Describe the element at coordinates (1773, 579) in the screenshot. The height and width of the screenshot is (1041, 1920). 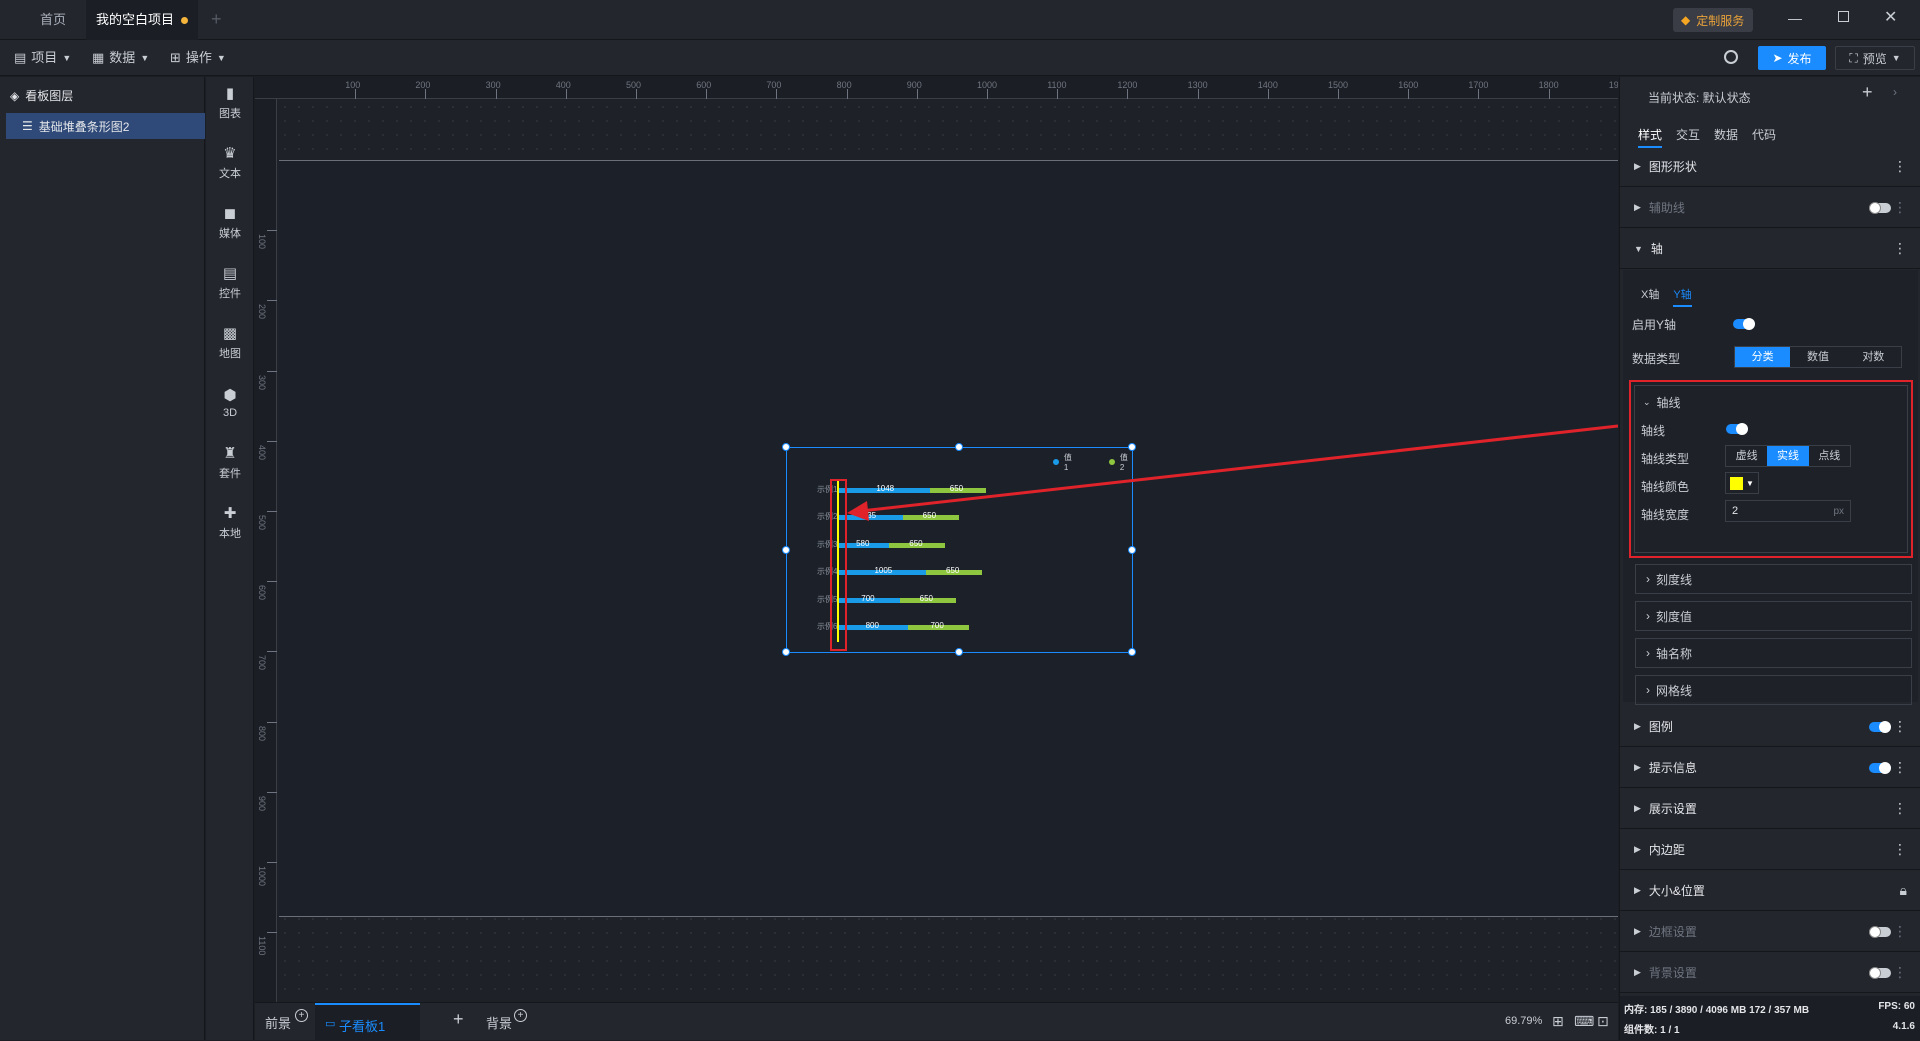
I see `sub-tick-line: › 刻度线` at that location.